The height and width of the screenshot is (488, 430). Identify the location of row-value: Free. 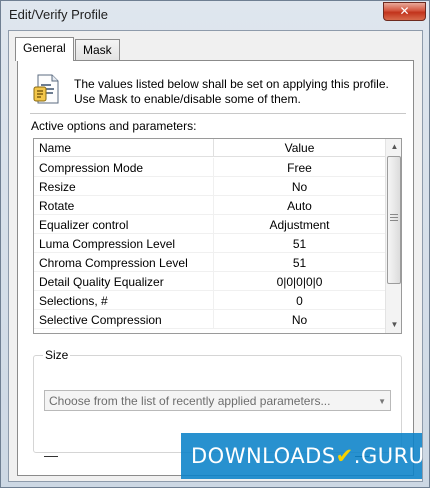
(299, 168).